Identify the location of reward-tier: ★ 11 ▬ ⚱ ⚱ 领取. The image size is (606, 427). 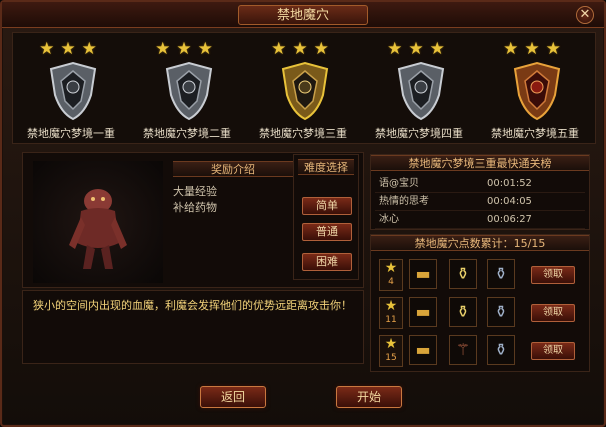
(482, 315).